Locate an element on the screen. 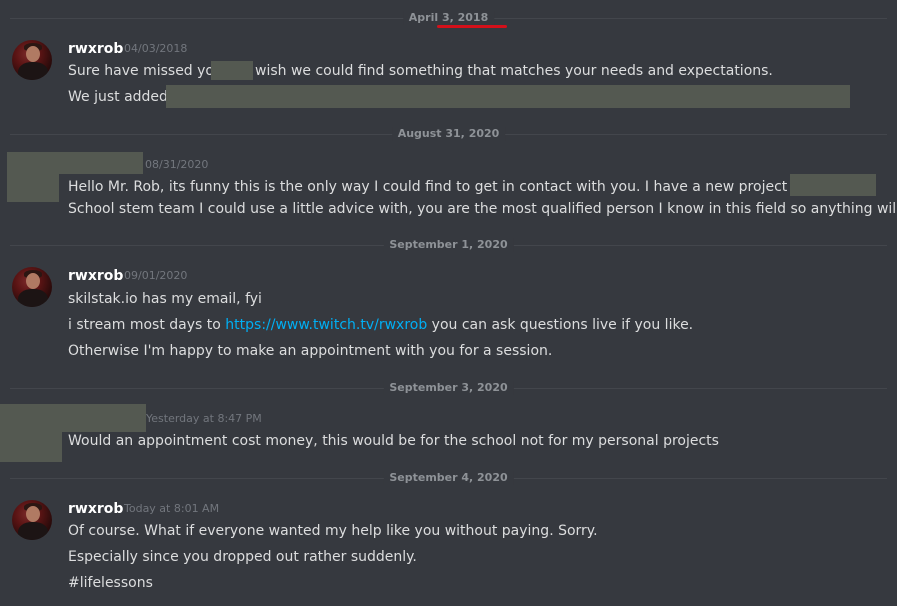 The height and width of the screenshot is (606, 897). date-divider-label: September 3, 2020 is located at coordinates (448, 388).